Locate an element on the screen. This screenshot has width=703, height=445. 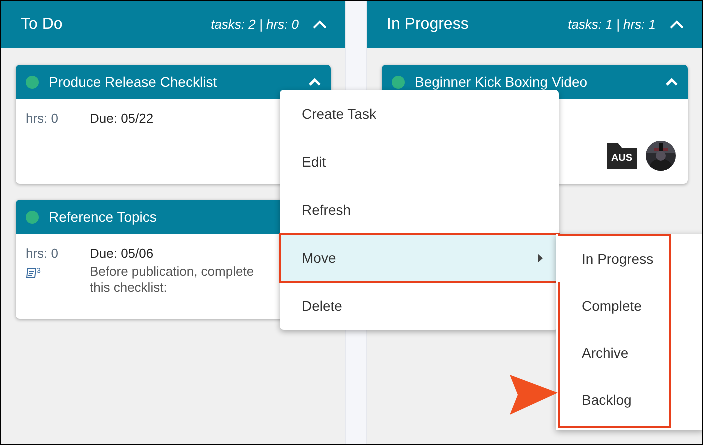
menu-item: Create Task is located at coordinates (419, 114).